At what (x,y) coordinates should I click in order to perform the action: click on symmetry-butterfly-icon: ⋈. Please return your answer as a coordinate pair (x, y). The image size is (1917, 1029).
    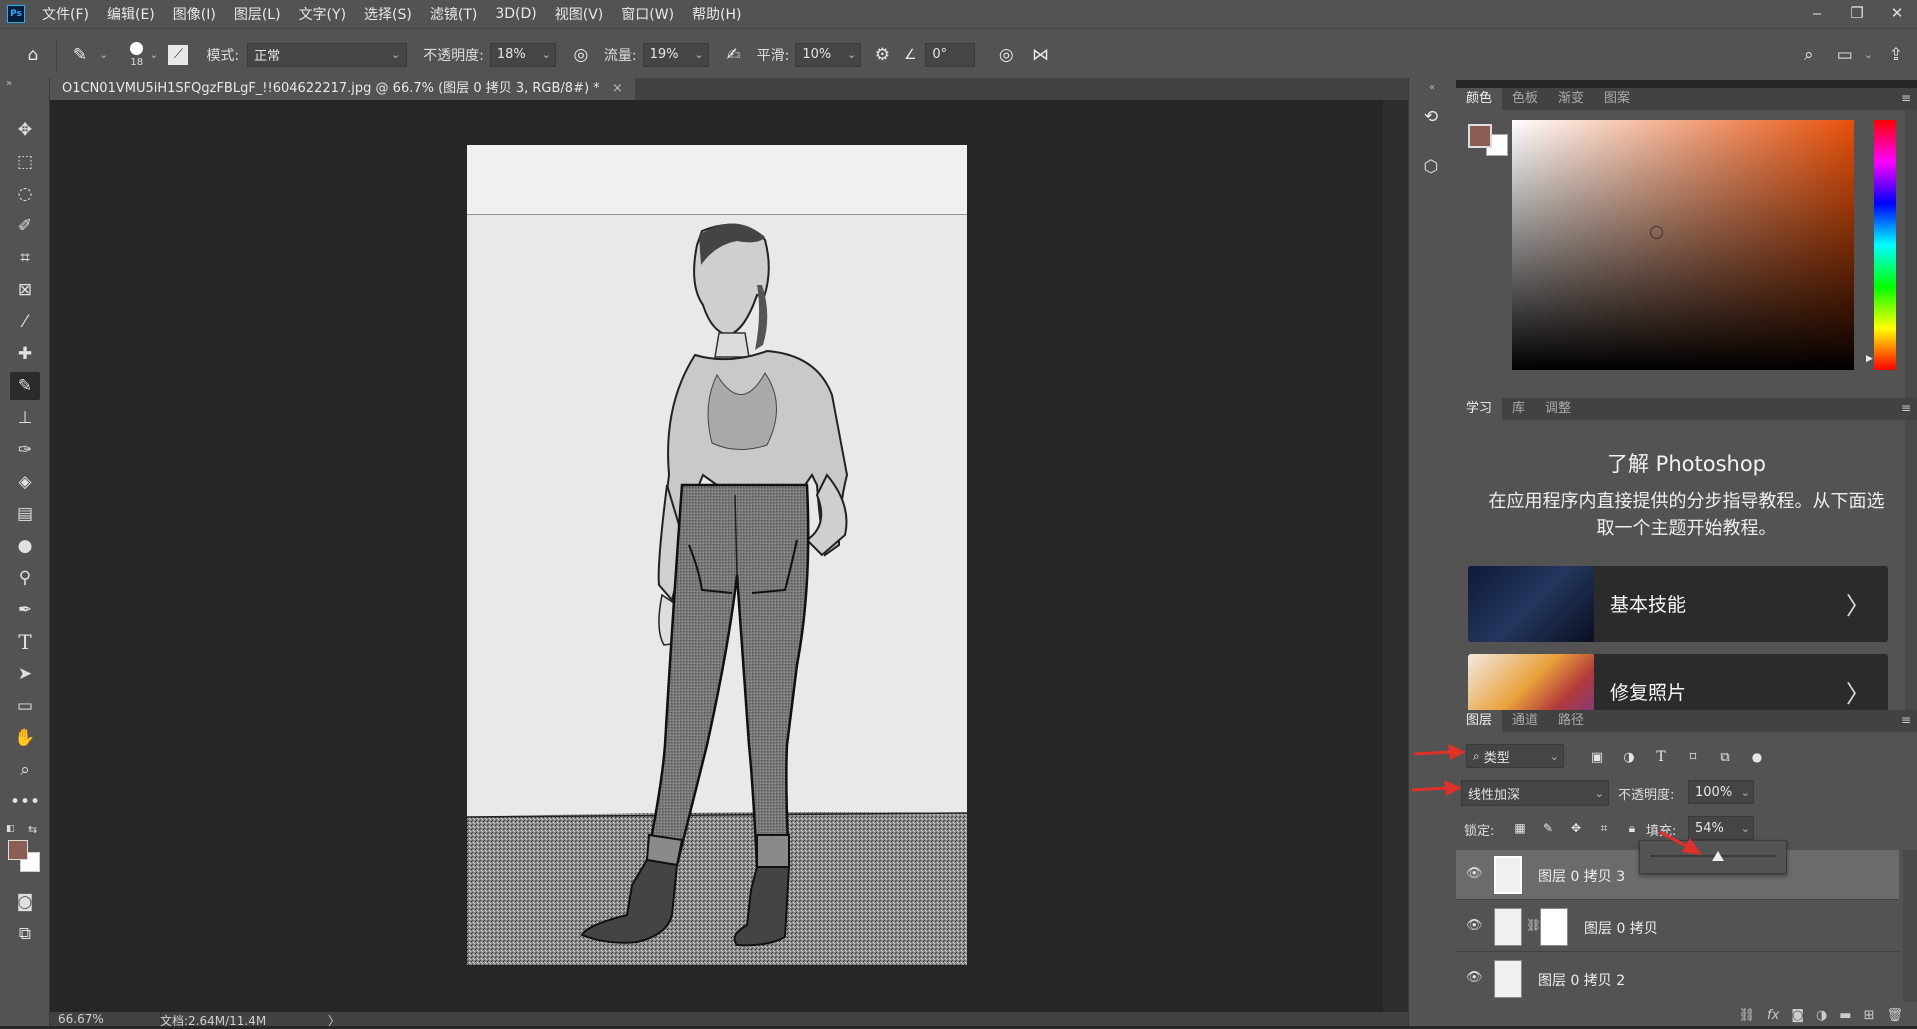
    Looking at the image, I should click on (1040, 55).